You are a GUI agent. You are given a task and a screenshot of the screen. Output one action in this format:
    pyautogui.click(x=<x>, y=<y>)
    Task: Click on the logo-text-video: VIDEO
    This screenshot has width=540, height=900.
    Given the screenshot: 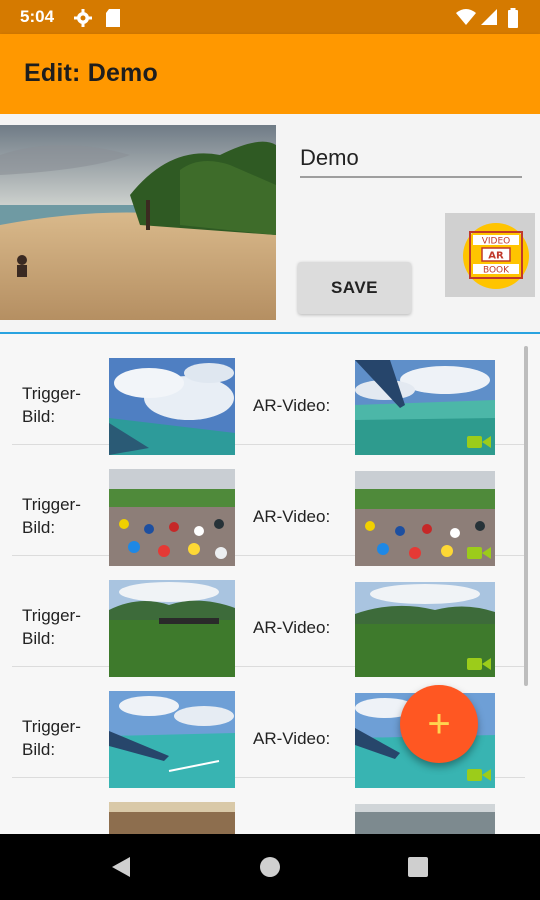 What is the action you would take?
    pyautogui.click(x=496, y=242)
    